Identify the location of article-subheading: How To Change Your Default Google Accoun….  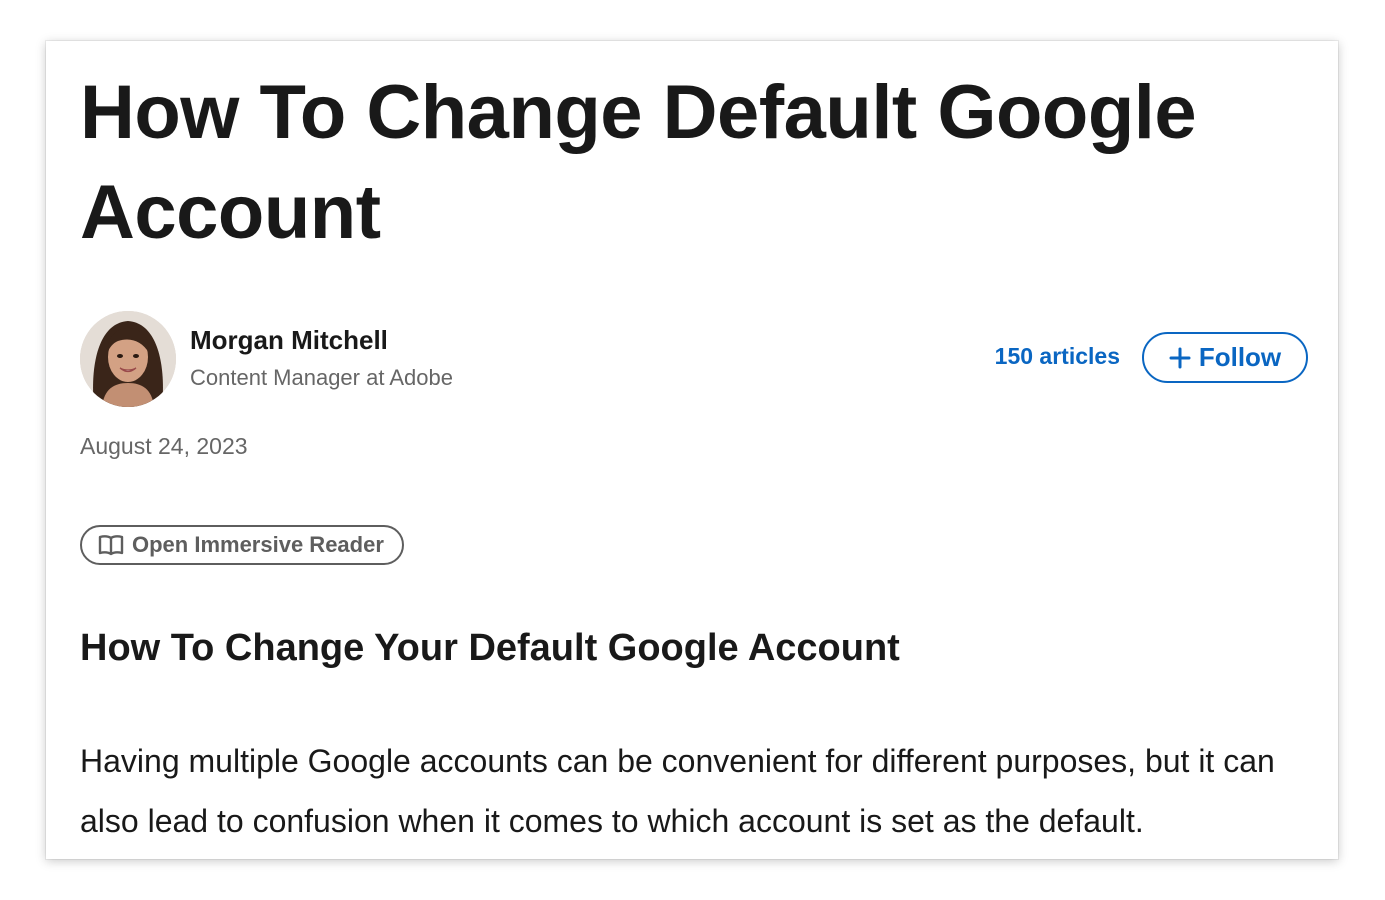
(490, 648).